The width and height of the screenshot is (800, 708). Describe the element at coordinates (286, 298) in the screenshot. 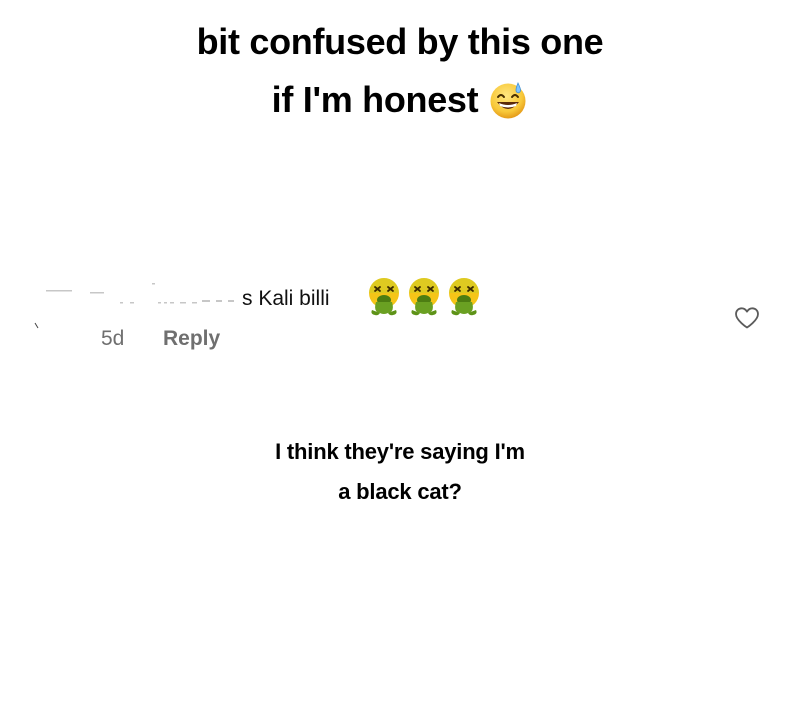

I see `comment-text: s Kali billi` at that location.